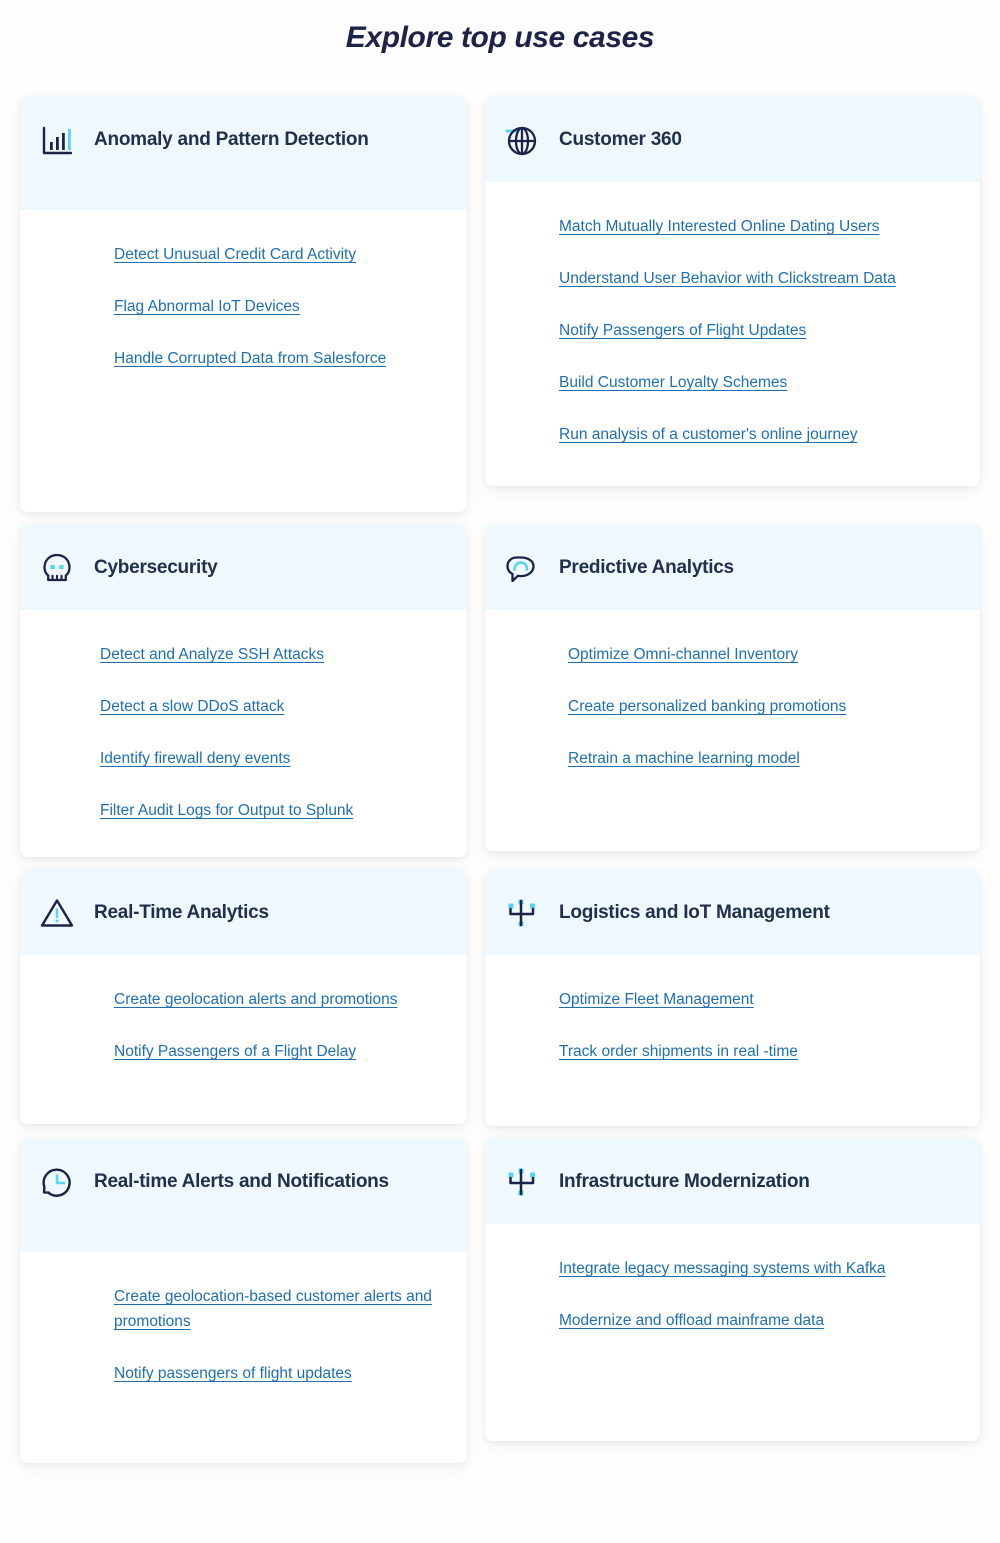 Image resolution: width=1000 pixels, height=1543 pixels. What do you see at coordinates (656, 999) in the screenshot?
I see `use-case-link: Optimize Fleet Management` at bounding box center [656, 999].